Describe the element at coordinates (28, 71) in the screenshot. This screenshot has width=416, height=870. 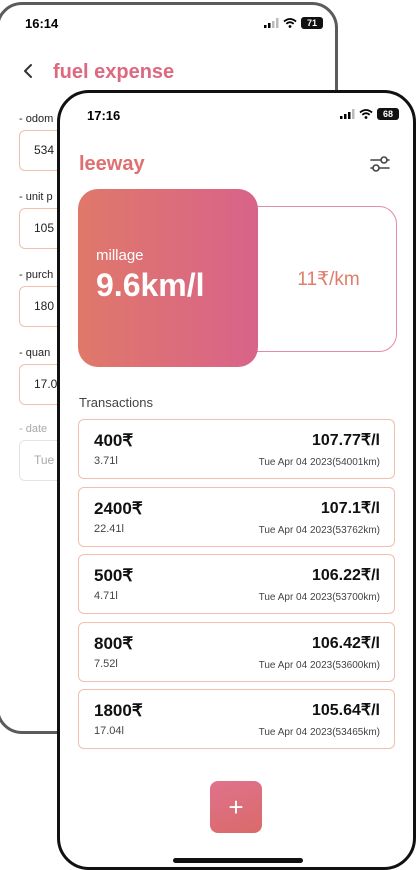
I see `back-chevron-icon` at that location.